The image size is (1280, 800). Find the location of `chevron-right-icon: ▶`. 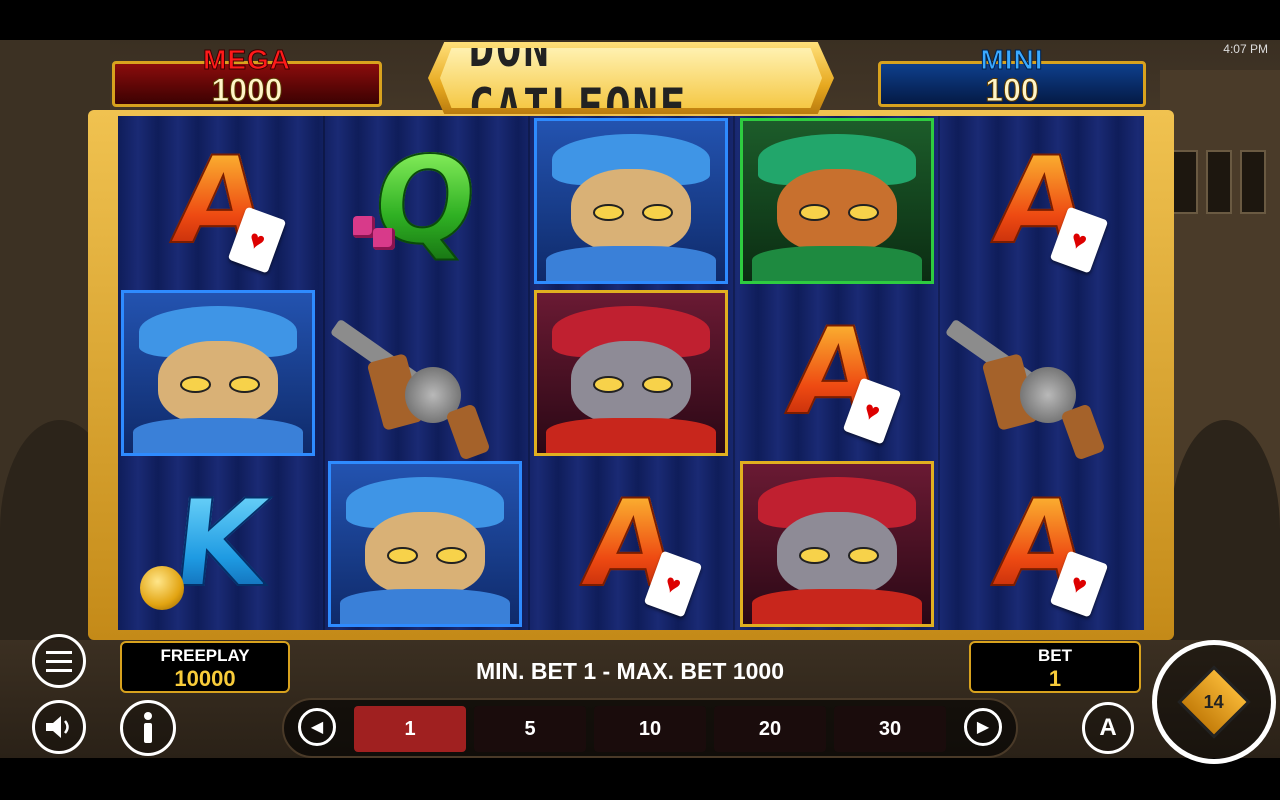

chevron-right-icon: ▶ is located at coordinates (983, 727).